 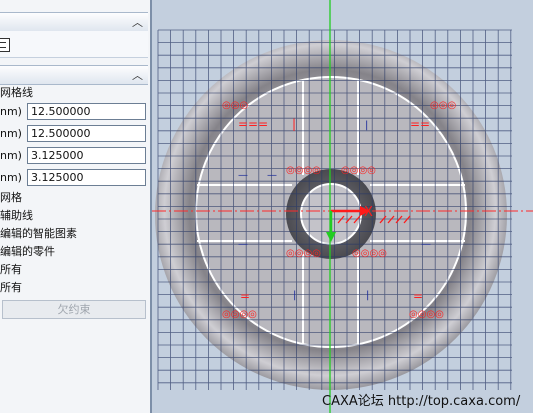 What do you see at coordinates (86, 111) in the screenshot?
I see `grid-spacing-x-input: 12.500000` at bounding box center [86, 111].